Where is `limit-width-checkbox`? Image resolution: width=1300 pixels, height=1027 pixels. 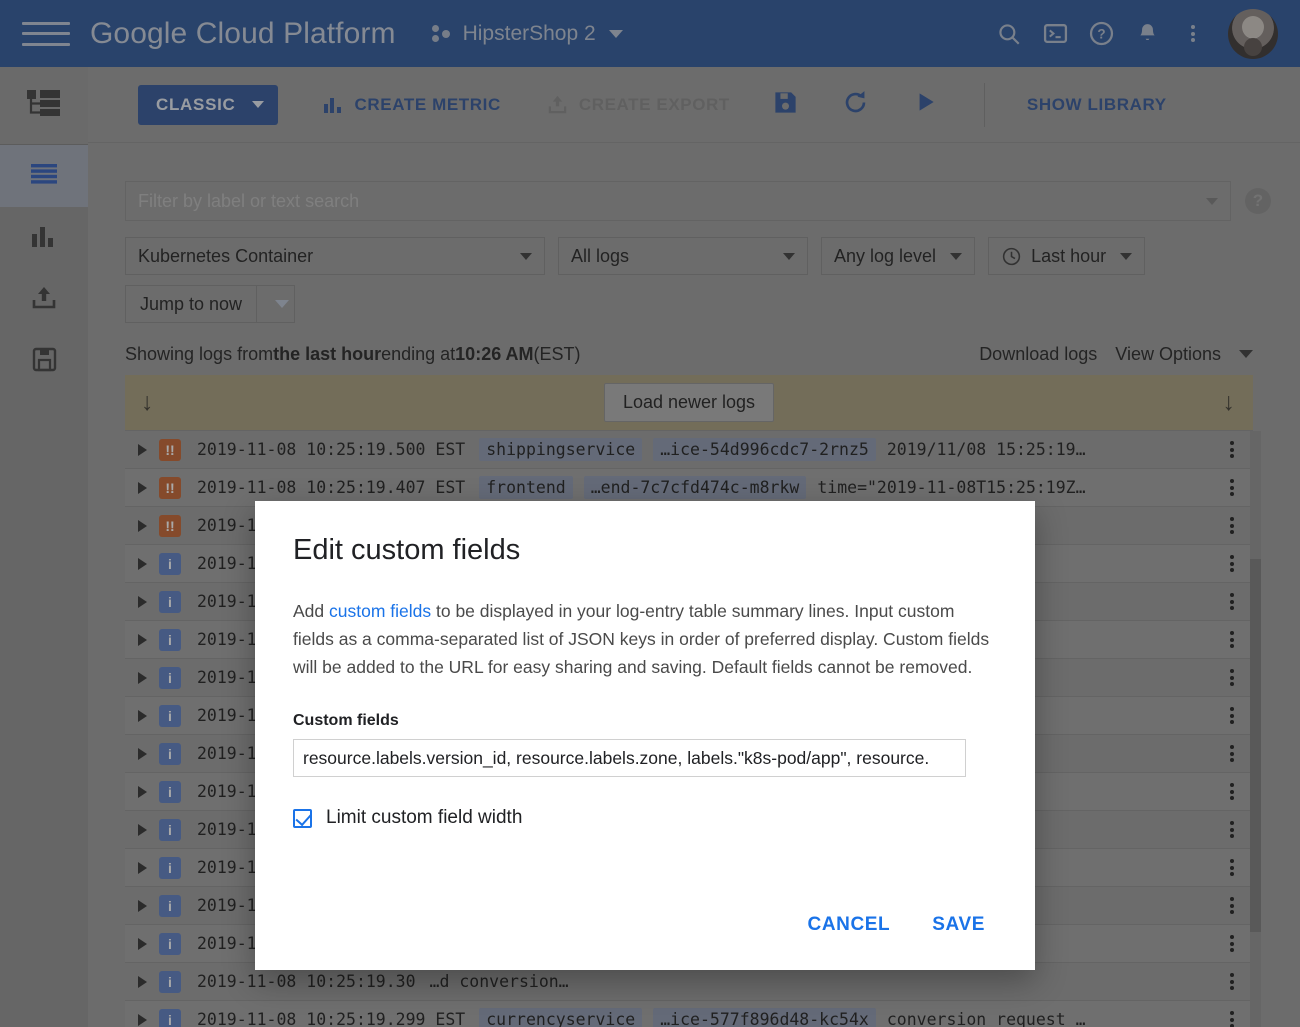 limit-width-checkbox is located at coordinates (302, 818).